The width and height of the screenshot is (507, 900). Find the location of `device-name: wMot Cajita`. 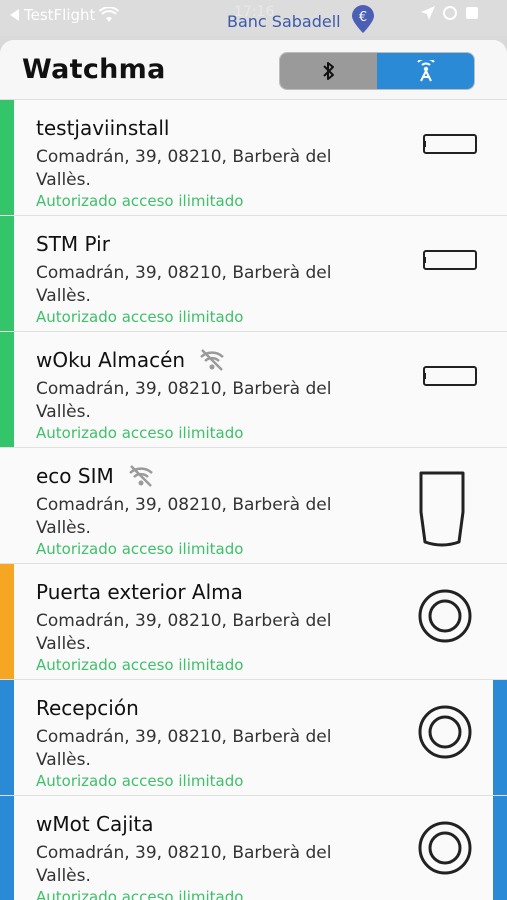

device-name: wMot Cajita is located at coordinates (95, 824).